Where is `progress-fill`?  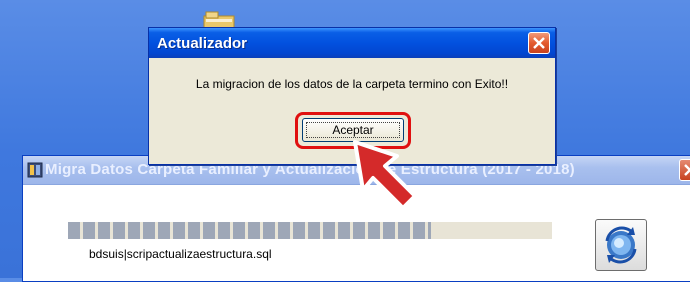 progress-fill is located at coordinates (249, 230).